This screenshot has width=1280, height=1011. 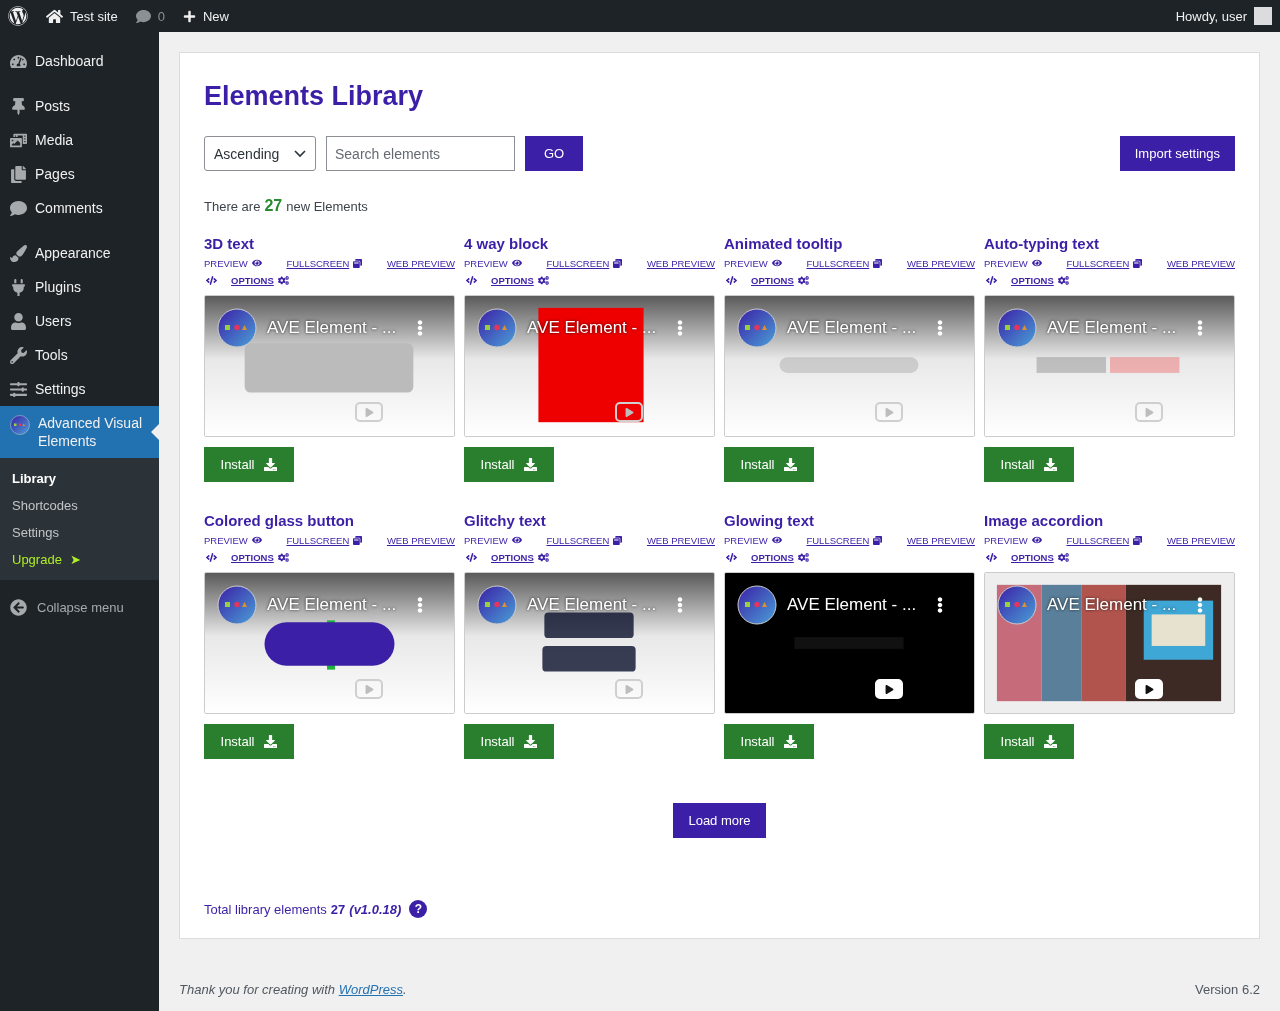 I want to click on submenu-item: Upgrade ➤, so click(x=79, y=559).